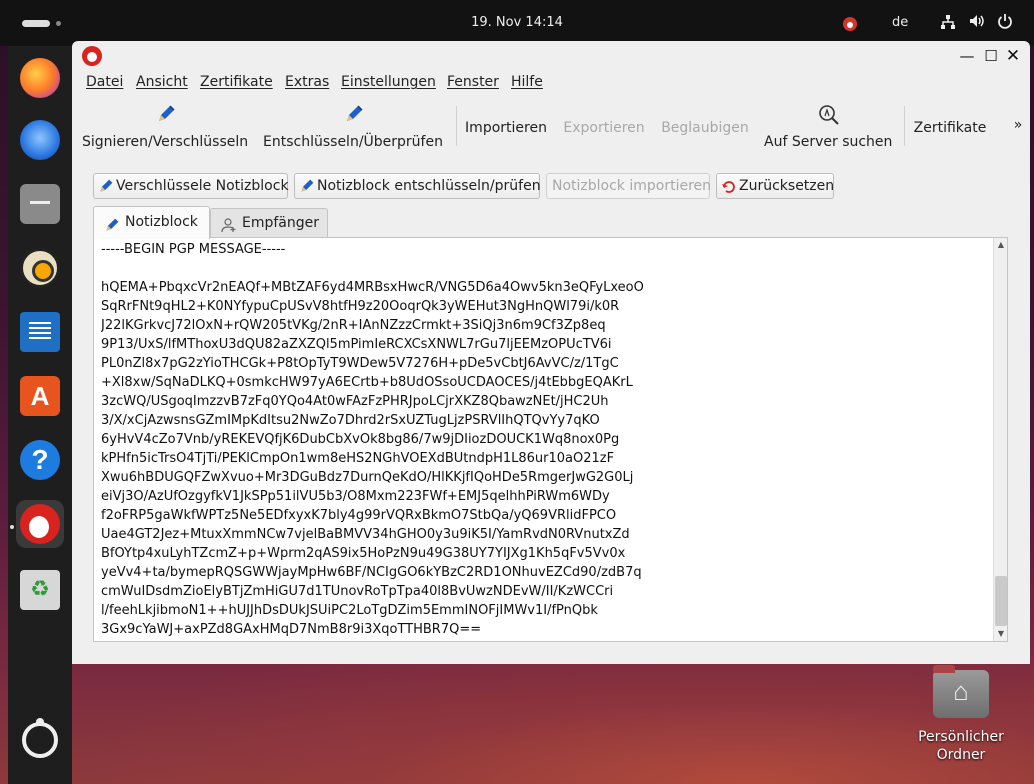 The image size is (1034, 784). Describe the element at coordinates (281, 223) in the screenshot. I see `tab-recipients-label: Empfänger` at that location.